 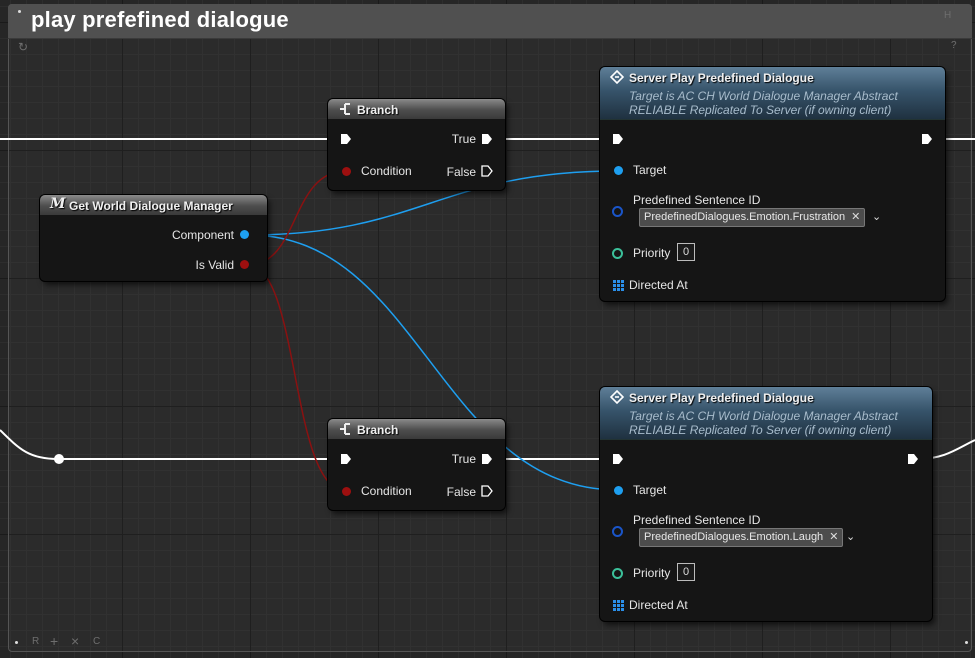 What do you see at coordinates (202, 235) in the screenshot?
I see `component-pin-label: Component` at bounding box center [202, 235].